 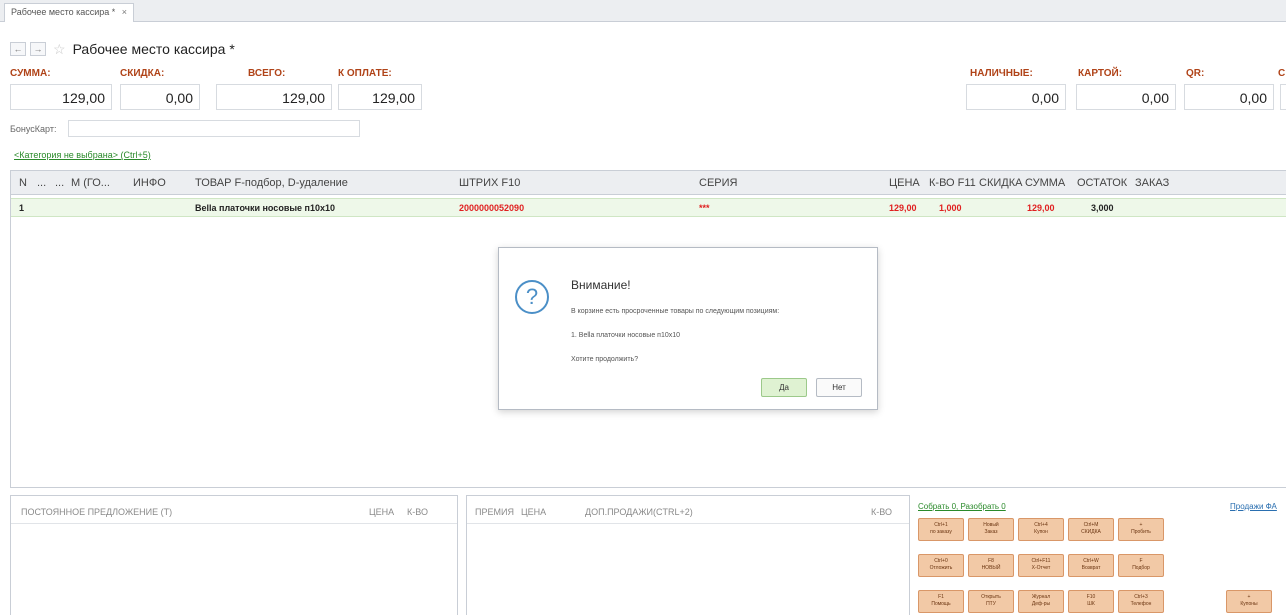 What do you see at coordinates (271, 183) in the screenshot?
I see `col-product: ТОВАР F-подбор, D-удаление` at bounding box center [271, 183].